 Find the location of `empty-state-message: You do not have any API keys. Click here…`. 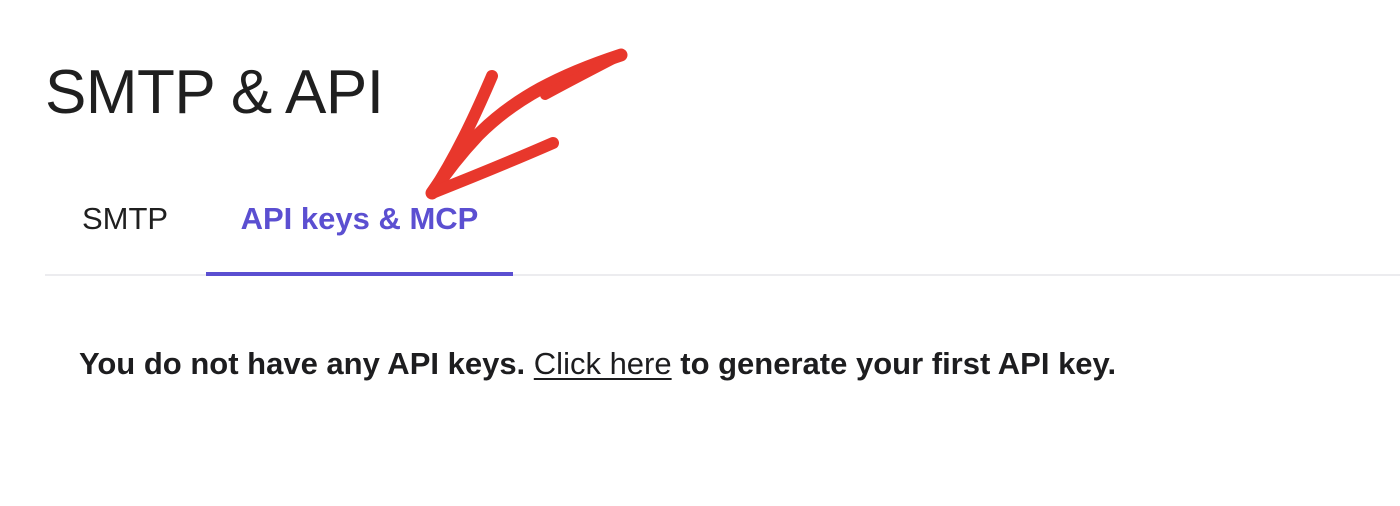

empty-state-message: You do not have any API keys. Click here… is located at coordinates (597, 364).